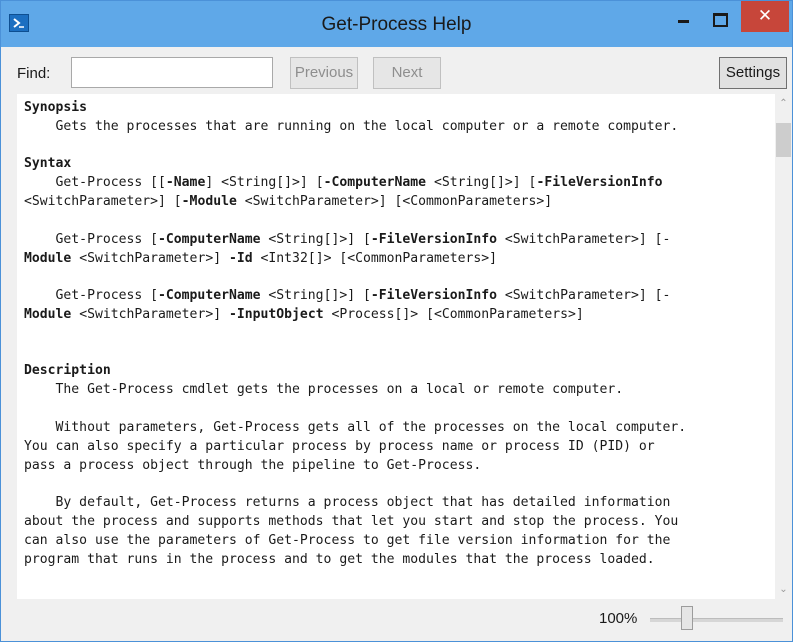 The width and height of the screenshot is (793, 642). Describe the element at coordinates (209, 201) in the screenshot. I see `syntax-parameter: -Module` at that location.